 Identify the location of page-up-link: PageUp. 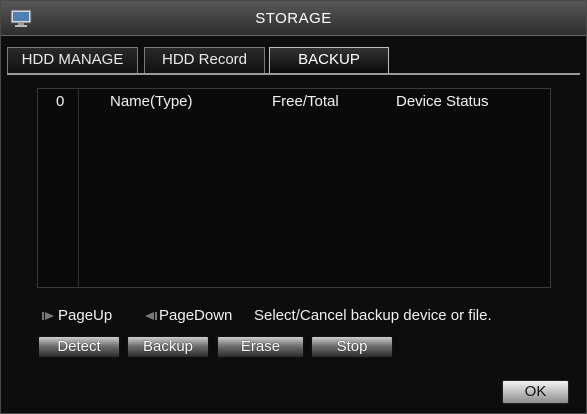
(77, 315).